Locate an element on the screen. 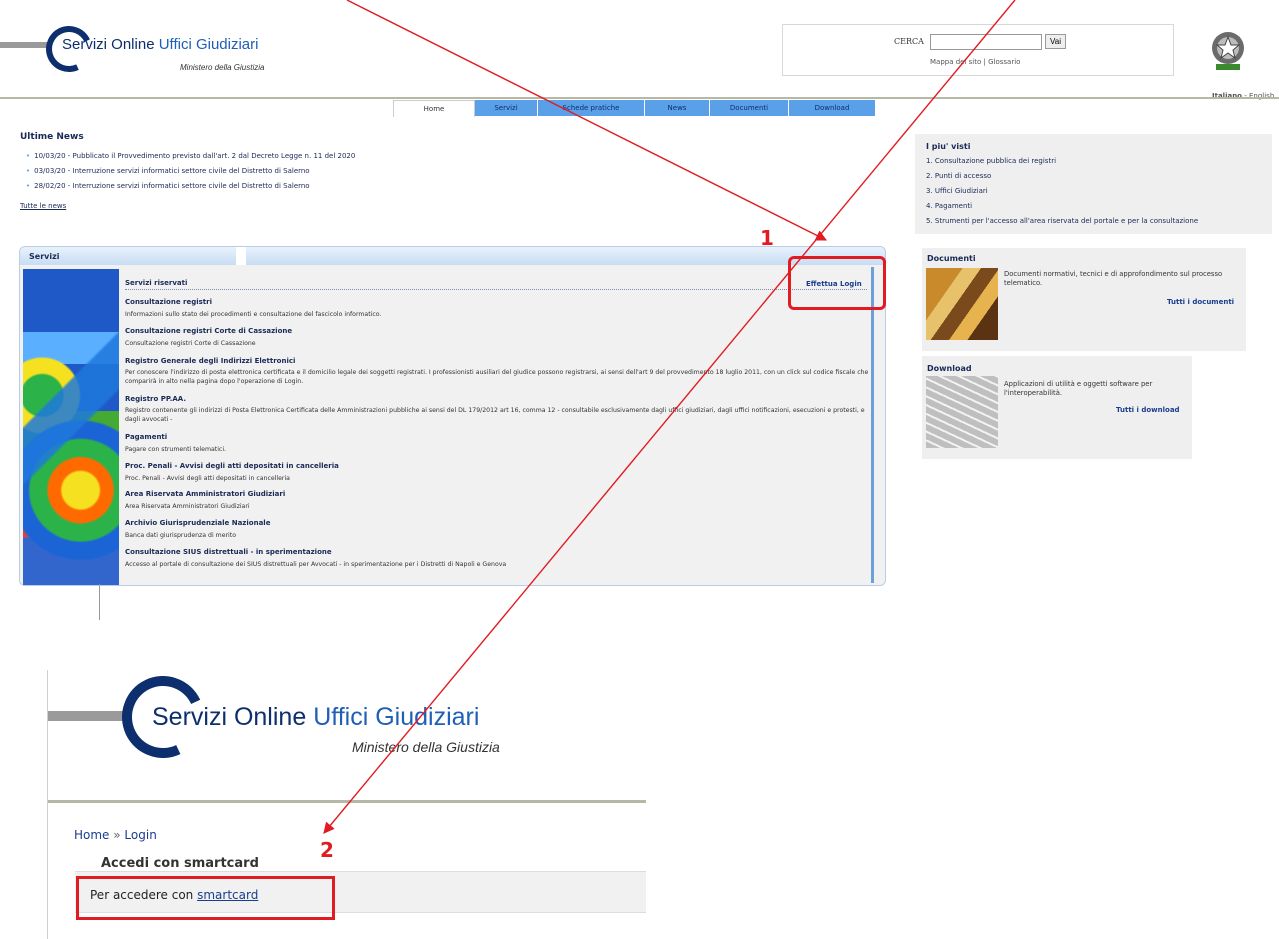 Image resolution: width=1279 pixels, height=939 pixels. search-input is located at coordinates (986, 42).